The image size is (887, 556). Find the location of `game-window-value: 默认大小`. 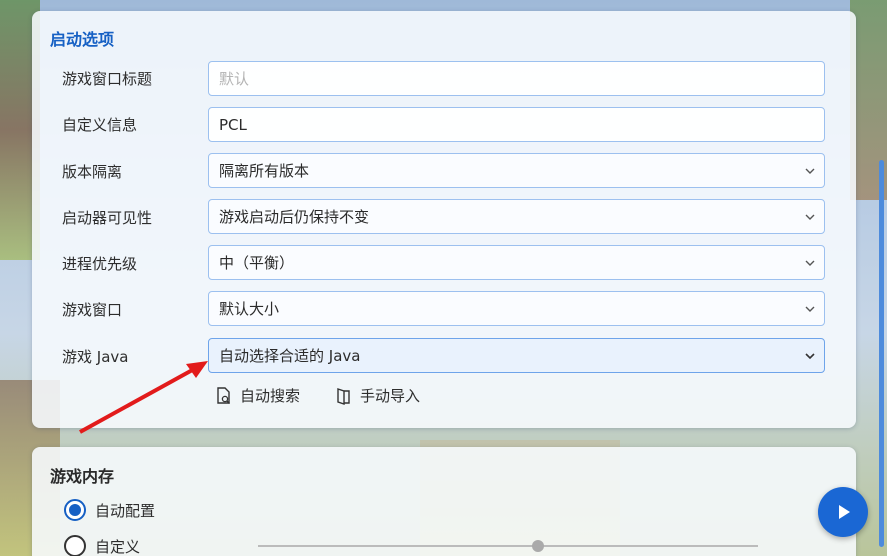

game-window-value: 默认大小 is located at coordinates (249, 309).